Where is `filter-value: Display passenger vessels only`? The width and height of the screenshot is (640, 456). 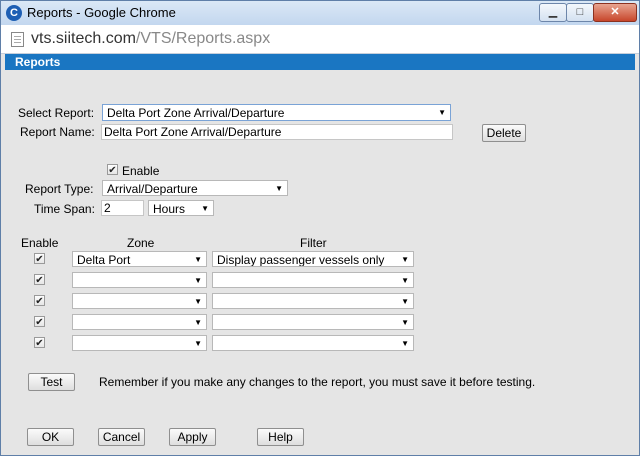 filter-value: Display passenger vessels only is located at coordinates (301, 260).